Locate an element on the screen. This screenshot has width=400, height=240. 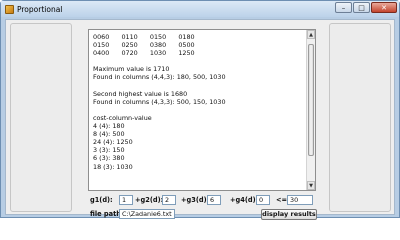
scroll-up-icon: ▲ is located at coordinates (311, 34).